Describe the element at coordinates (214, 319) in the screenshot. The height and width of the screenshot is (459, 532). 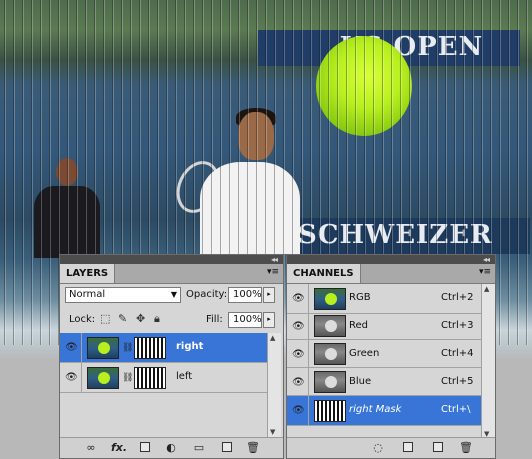
I see `fill-label: Fill:` at that location.